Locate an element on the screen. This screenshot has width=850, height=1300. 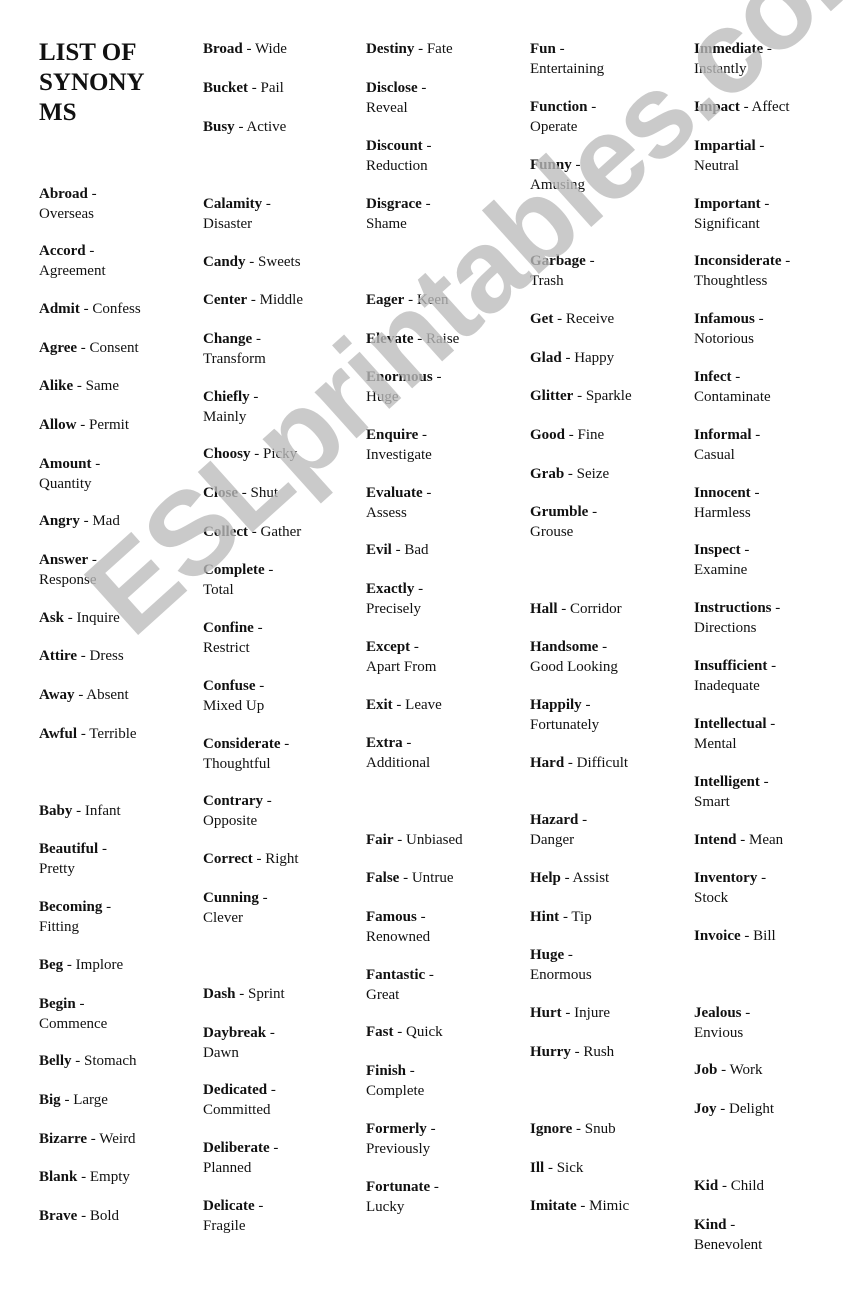
synonym-entry: Fun - Entertaining is located at coordinates (605, 59).